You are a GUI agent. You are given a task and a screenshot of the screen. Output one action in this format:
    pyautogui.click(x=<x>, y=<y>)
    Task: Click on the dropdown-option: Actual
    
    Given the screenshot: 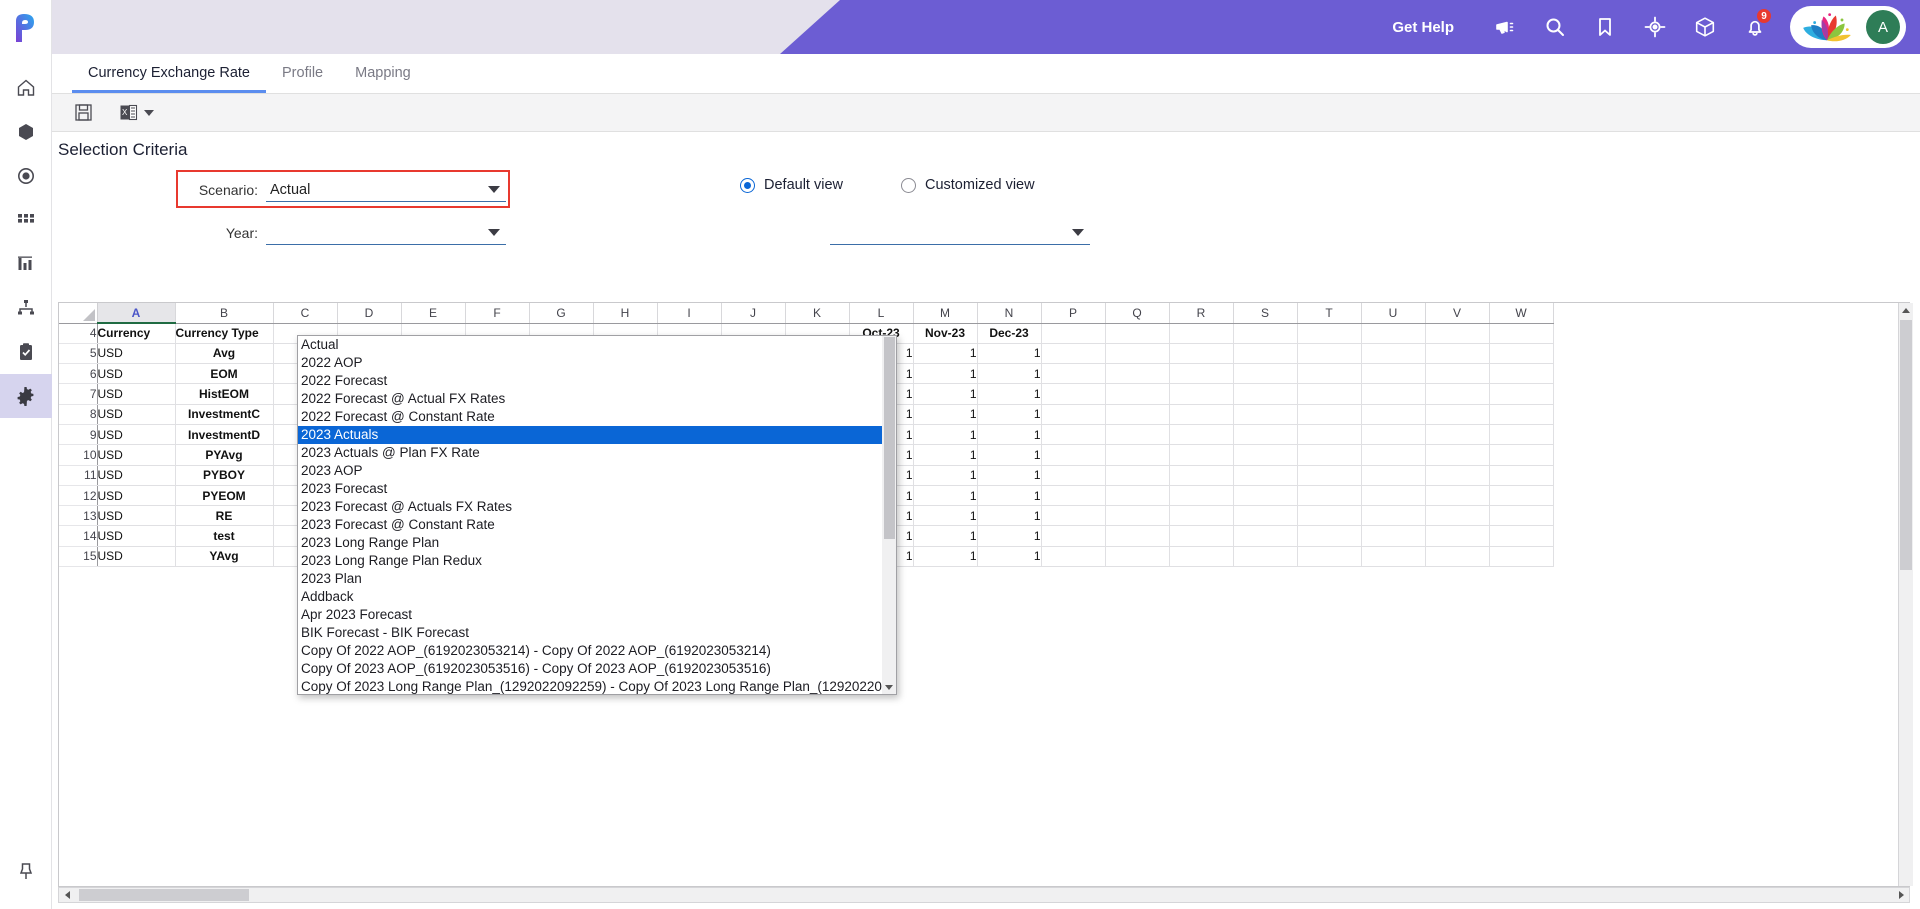 What is the action you would take?
    pyautogui.click(x=590, y=345)
    